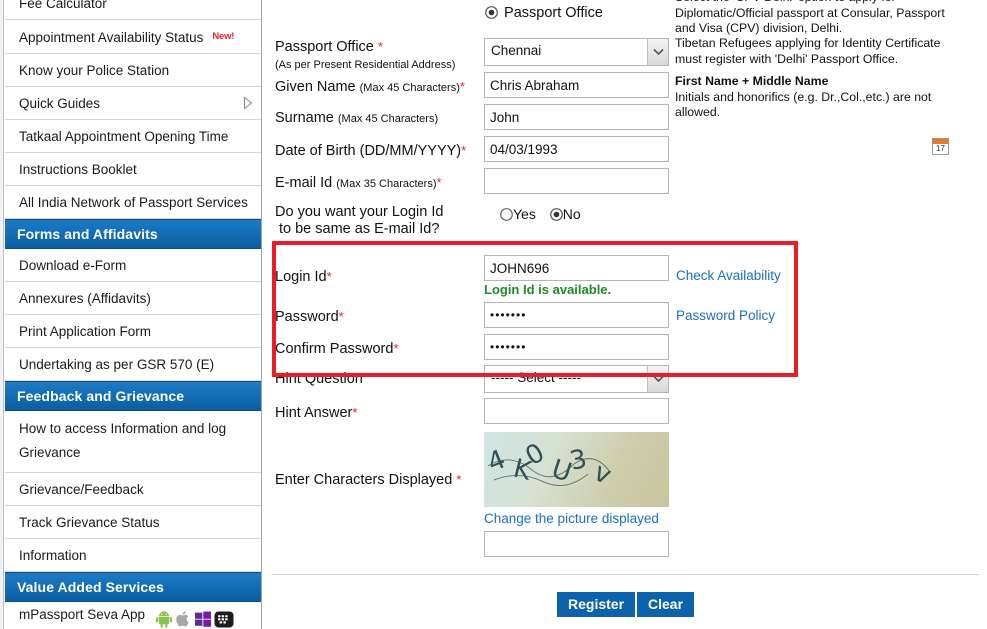 The image size is (987, 629). I want to click on login-same-no-option: No, so click(565, 215).